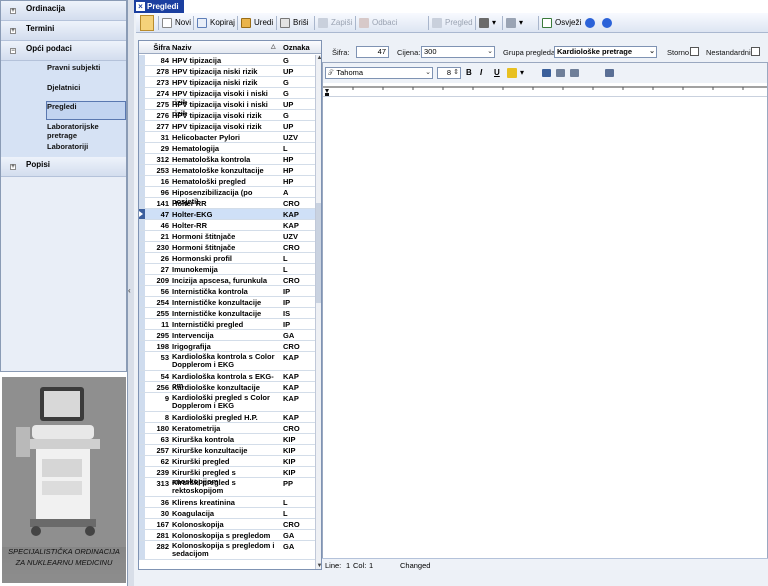  Describe the element at coordinates (227, 291) in the screenshot. I see `table-row: 56 Internistička kontrola IP` at that location.